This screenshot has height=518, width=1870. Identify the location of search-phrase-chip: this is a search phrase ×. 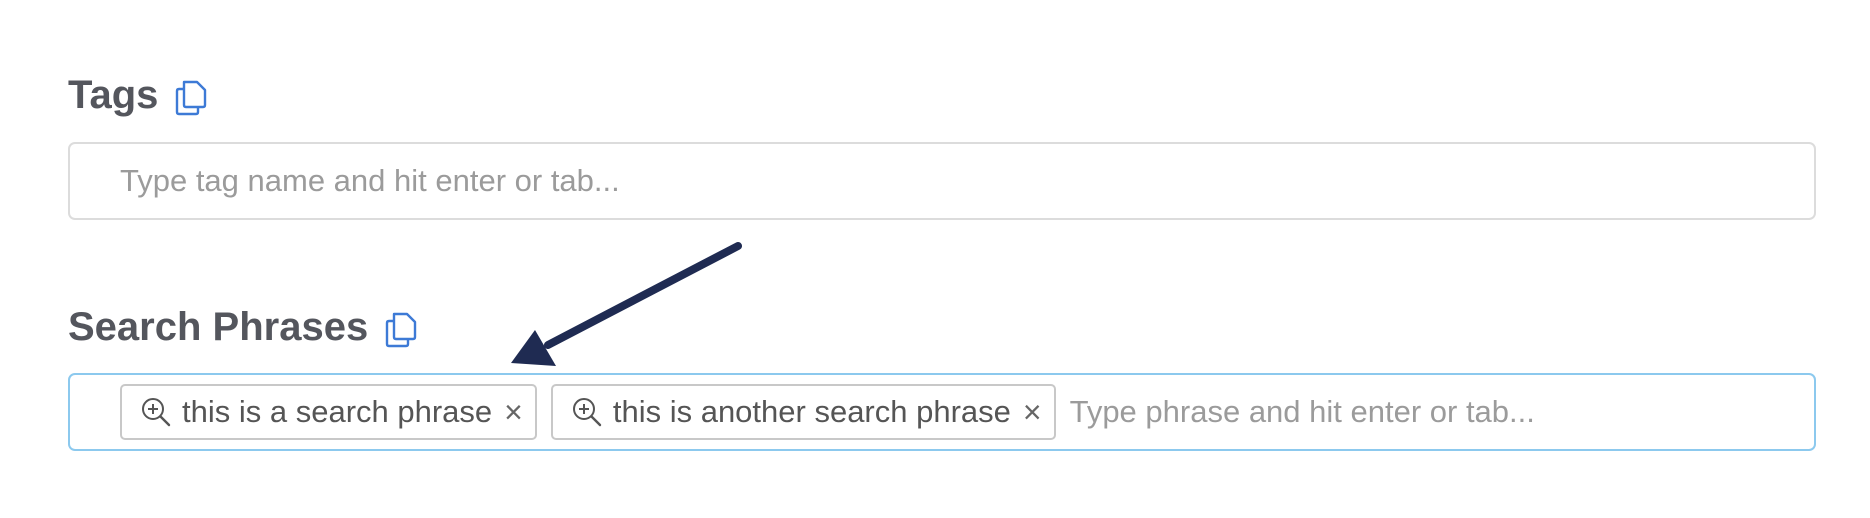
(328, 412).